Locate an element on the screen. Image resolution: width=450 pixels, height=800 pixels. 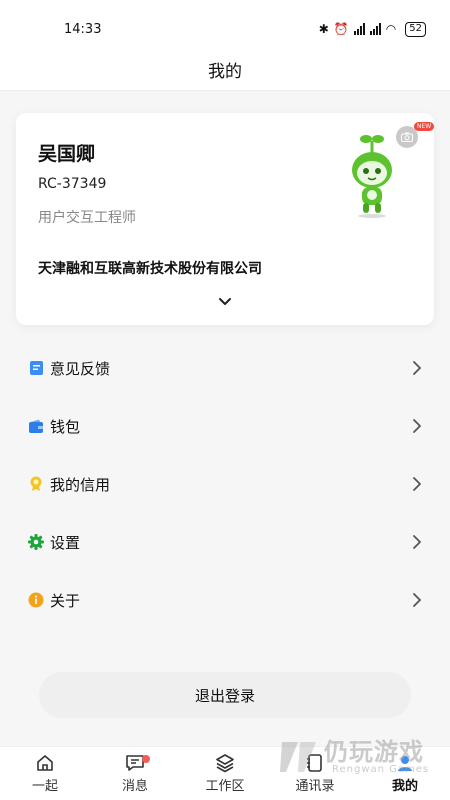
user-id: RC-37349 is located at coordinates (72, 184).